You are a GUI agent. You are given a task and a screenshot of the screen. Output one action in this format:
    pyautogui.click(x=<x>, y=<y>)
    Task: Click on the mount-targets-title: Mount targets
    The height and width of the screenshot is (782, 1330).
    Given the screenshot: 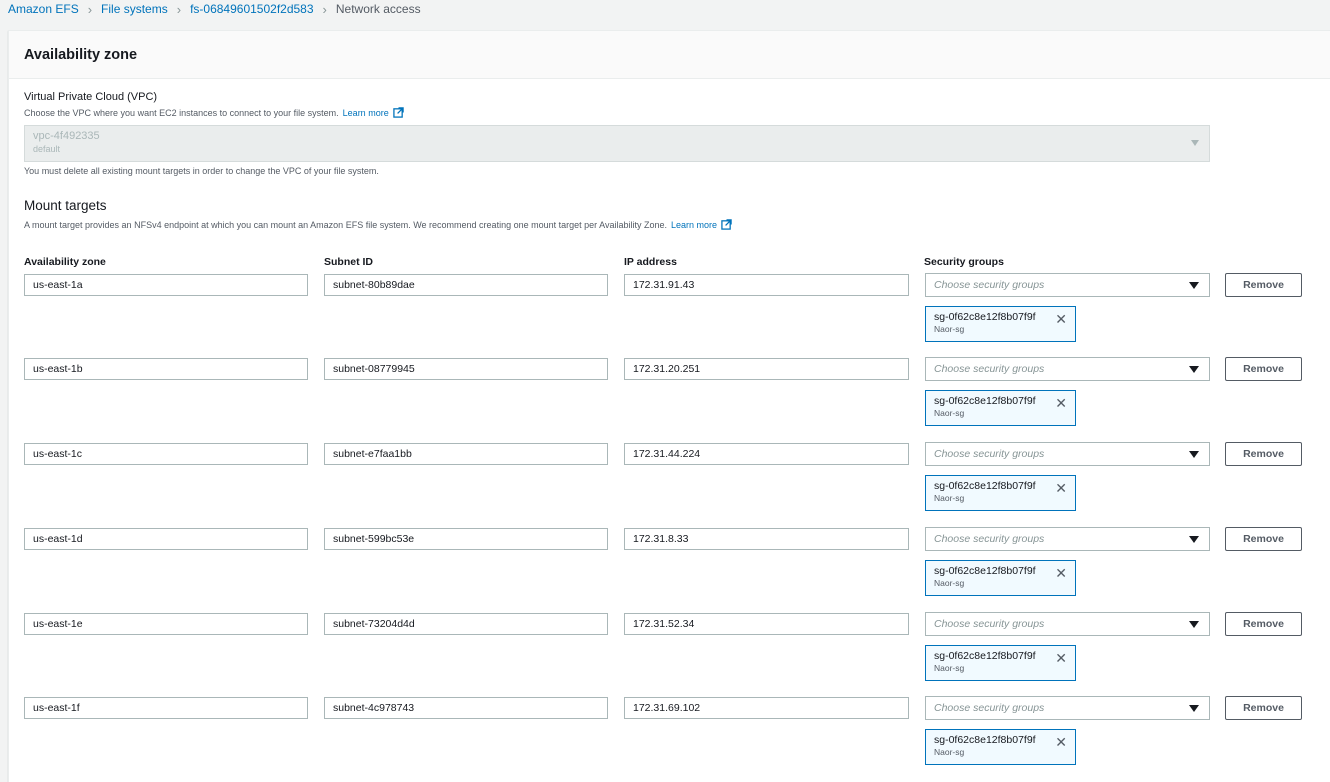 What is the action you would take?
    pyautogui.click(x=65, y=205)
    